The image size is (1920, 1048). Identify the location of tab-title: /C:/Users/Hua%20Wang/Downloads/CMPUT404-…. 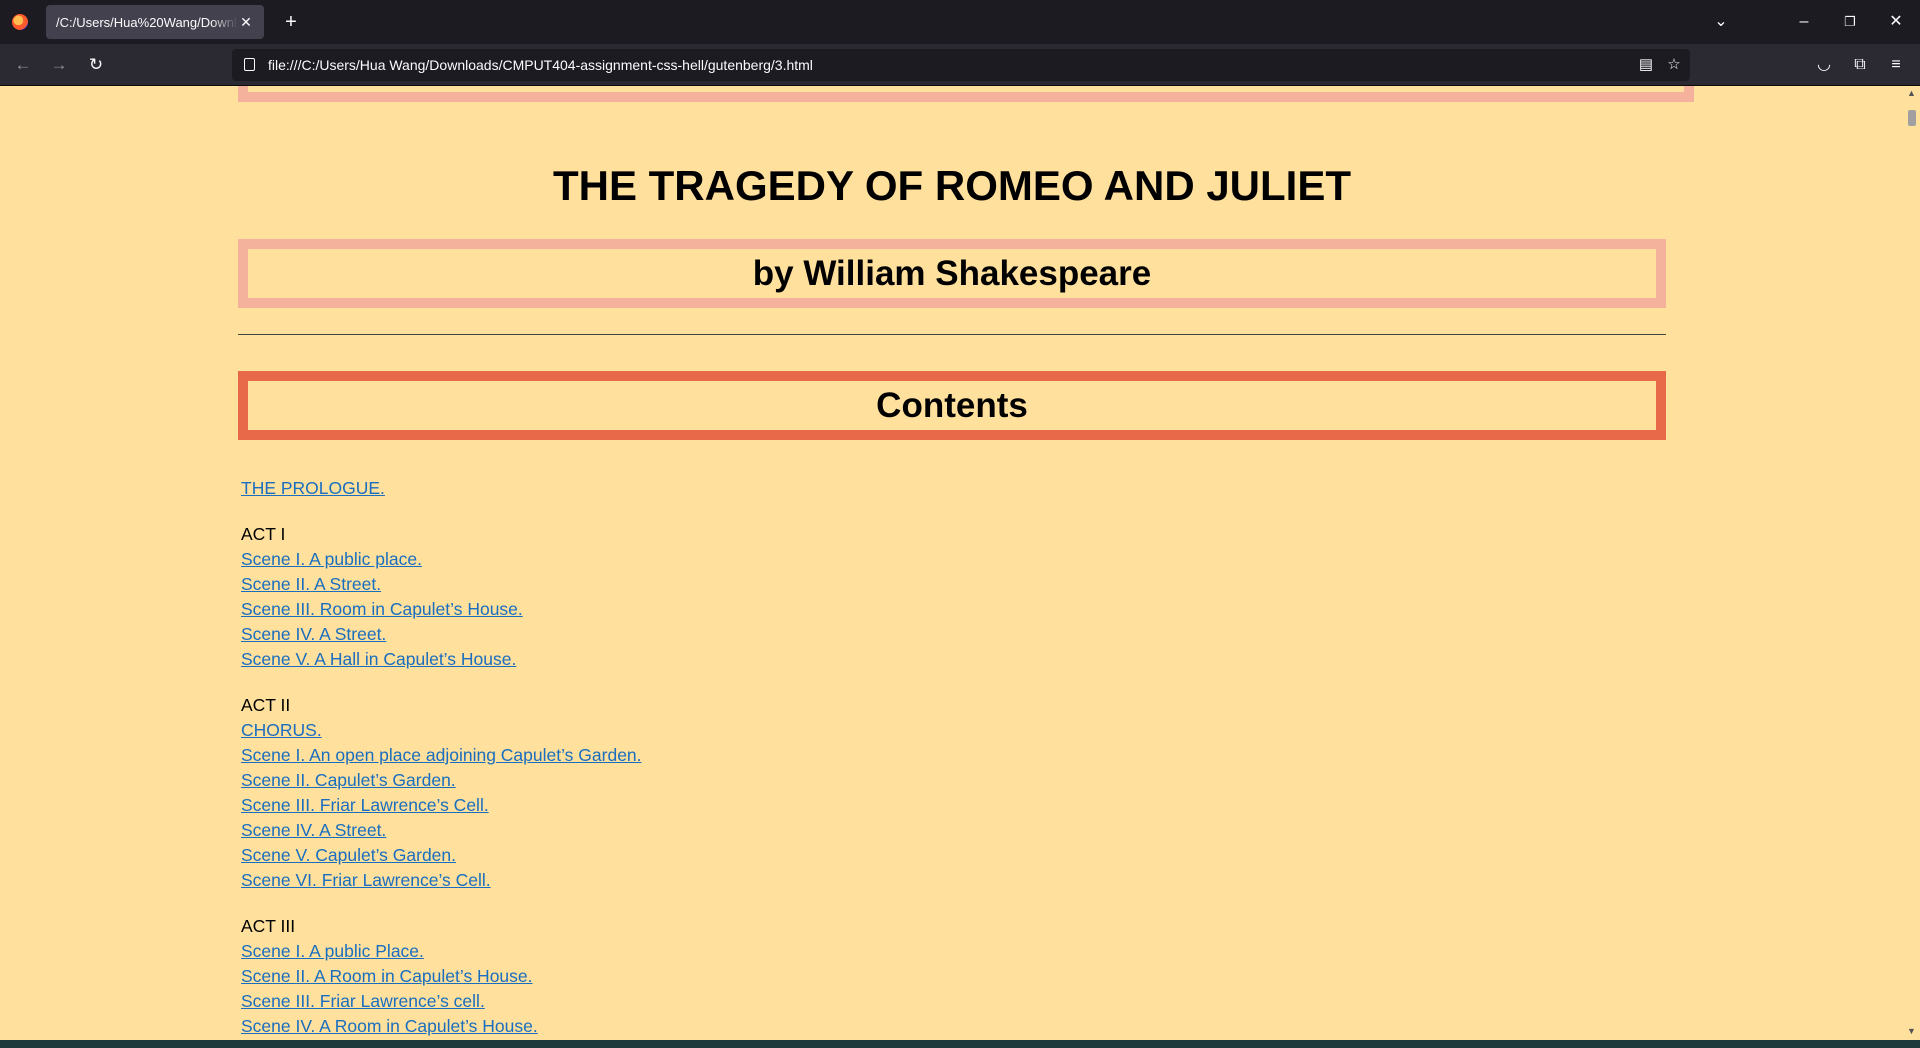
(147, 22).